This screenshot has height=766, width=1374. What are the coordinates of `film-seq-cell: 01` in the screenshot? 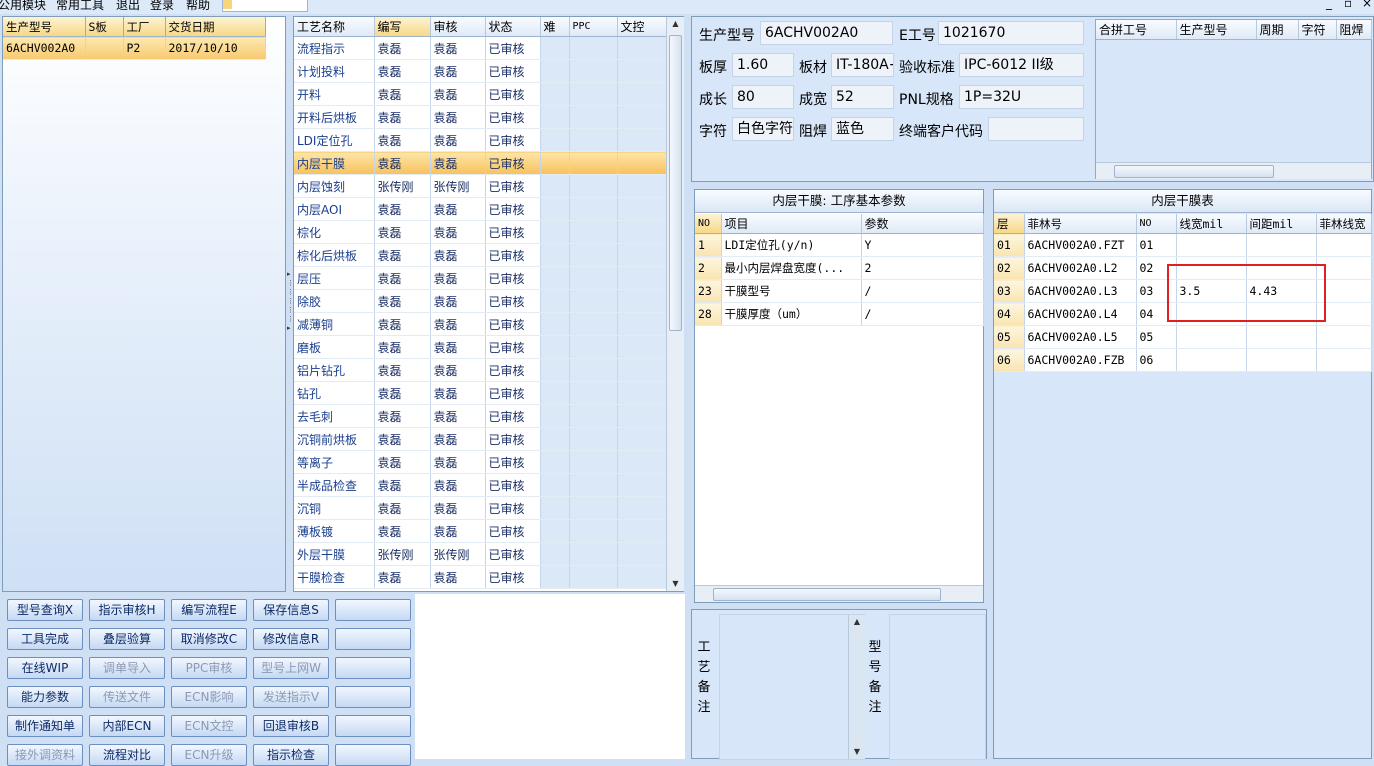 It's located at (1156, 245).